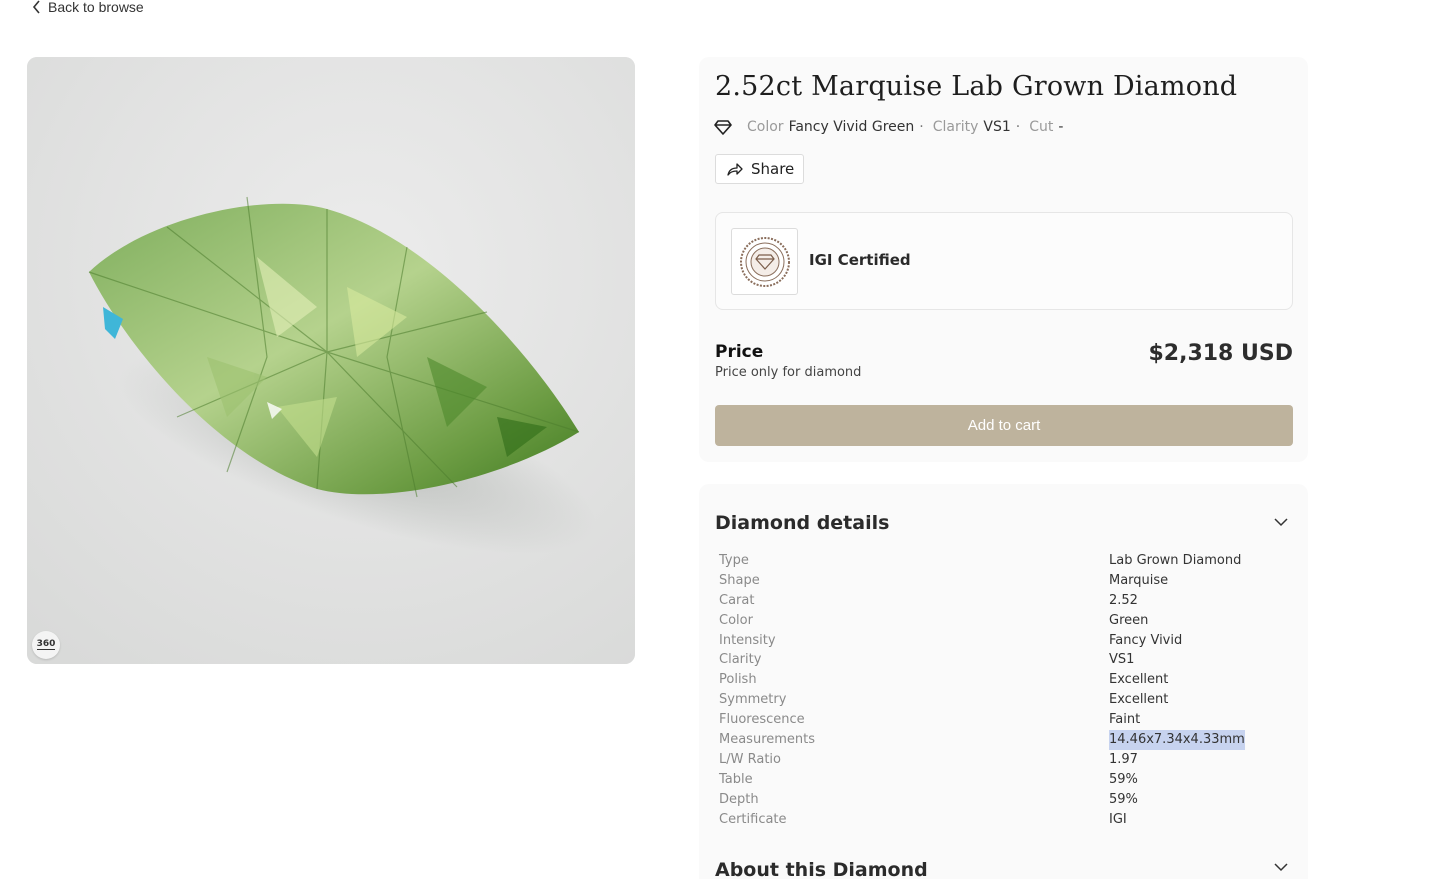  Describe the element at coordinates (762, 720) in the screenshot. I see `detail-key: Fluorescence` at that location.